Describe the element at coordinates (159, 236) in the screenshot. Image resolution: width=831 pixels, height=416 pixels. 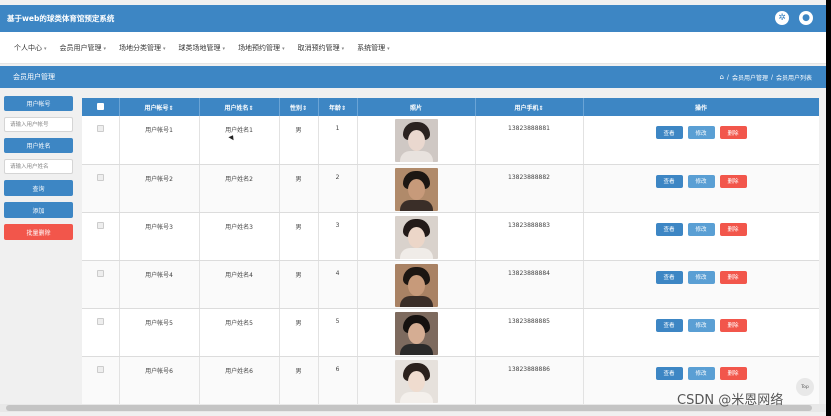
I see `account-cell: 用户帐号3` at that location.